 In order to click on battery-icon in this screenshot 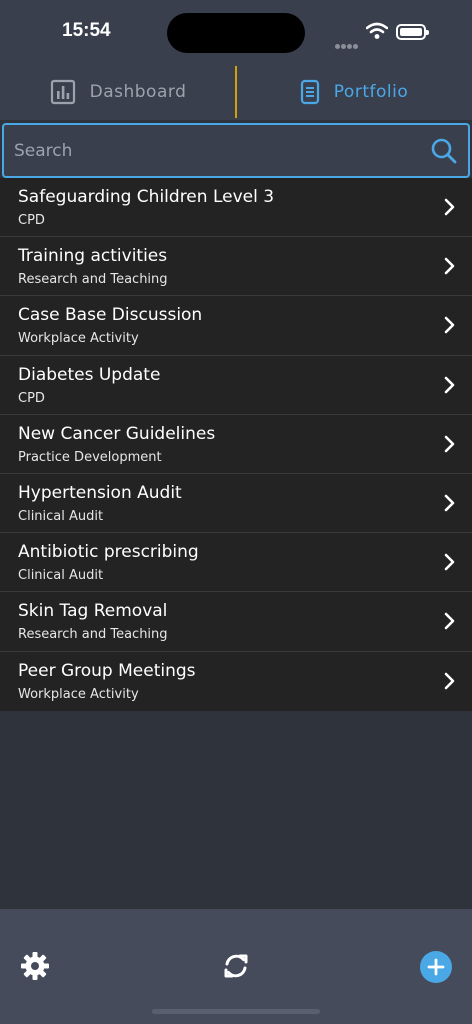, I will do `click(412, 32)`.